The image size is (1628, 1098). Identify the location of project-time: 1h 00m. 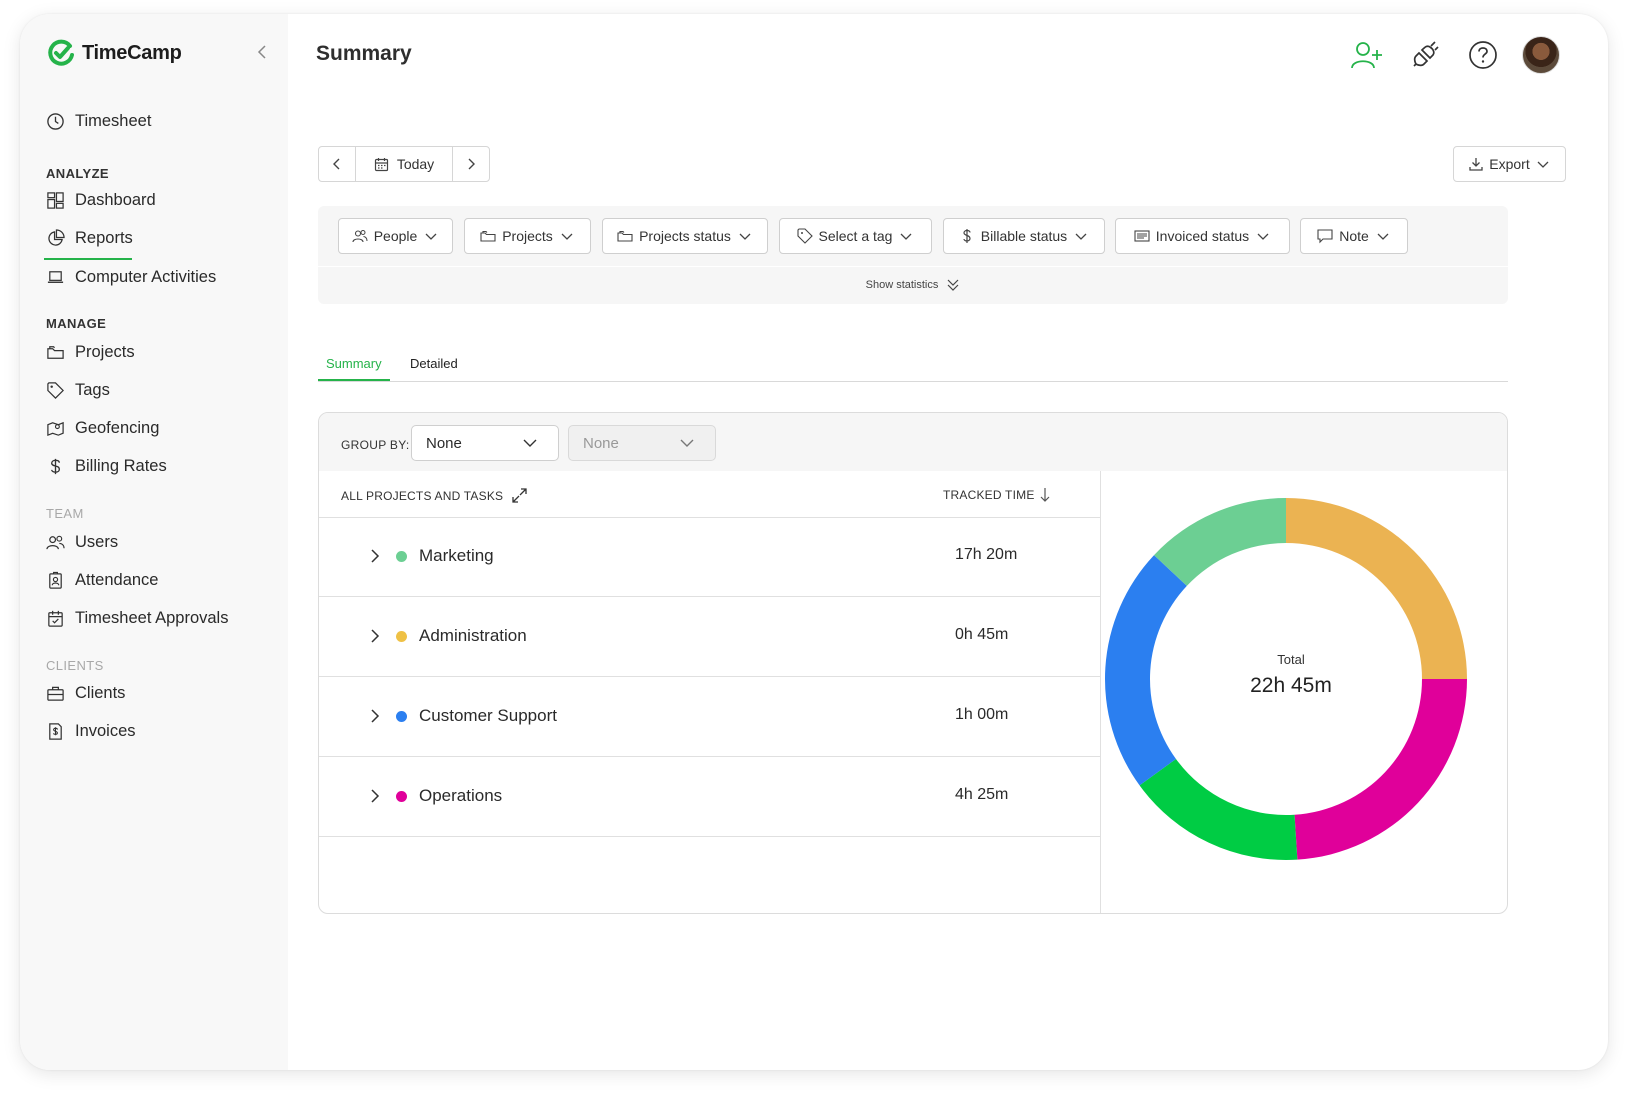
(982, 714).